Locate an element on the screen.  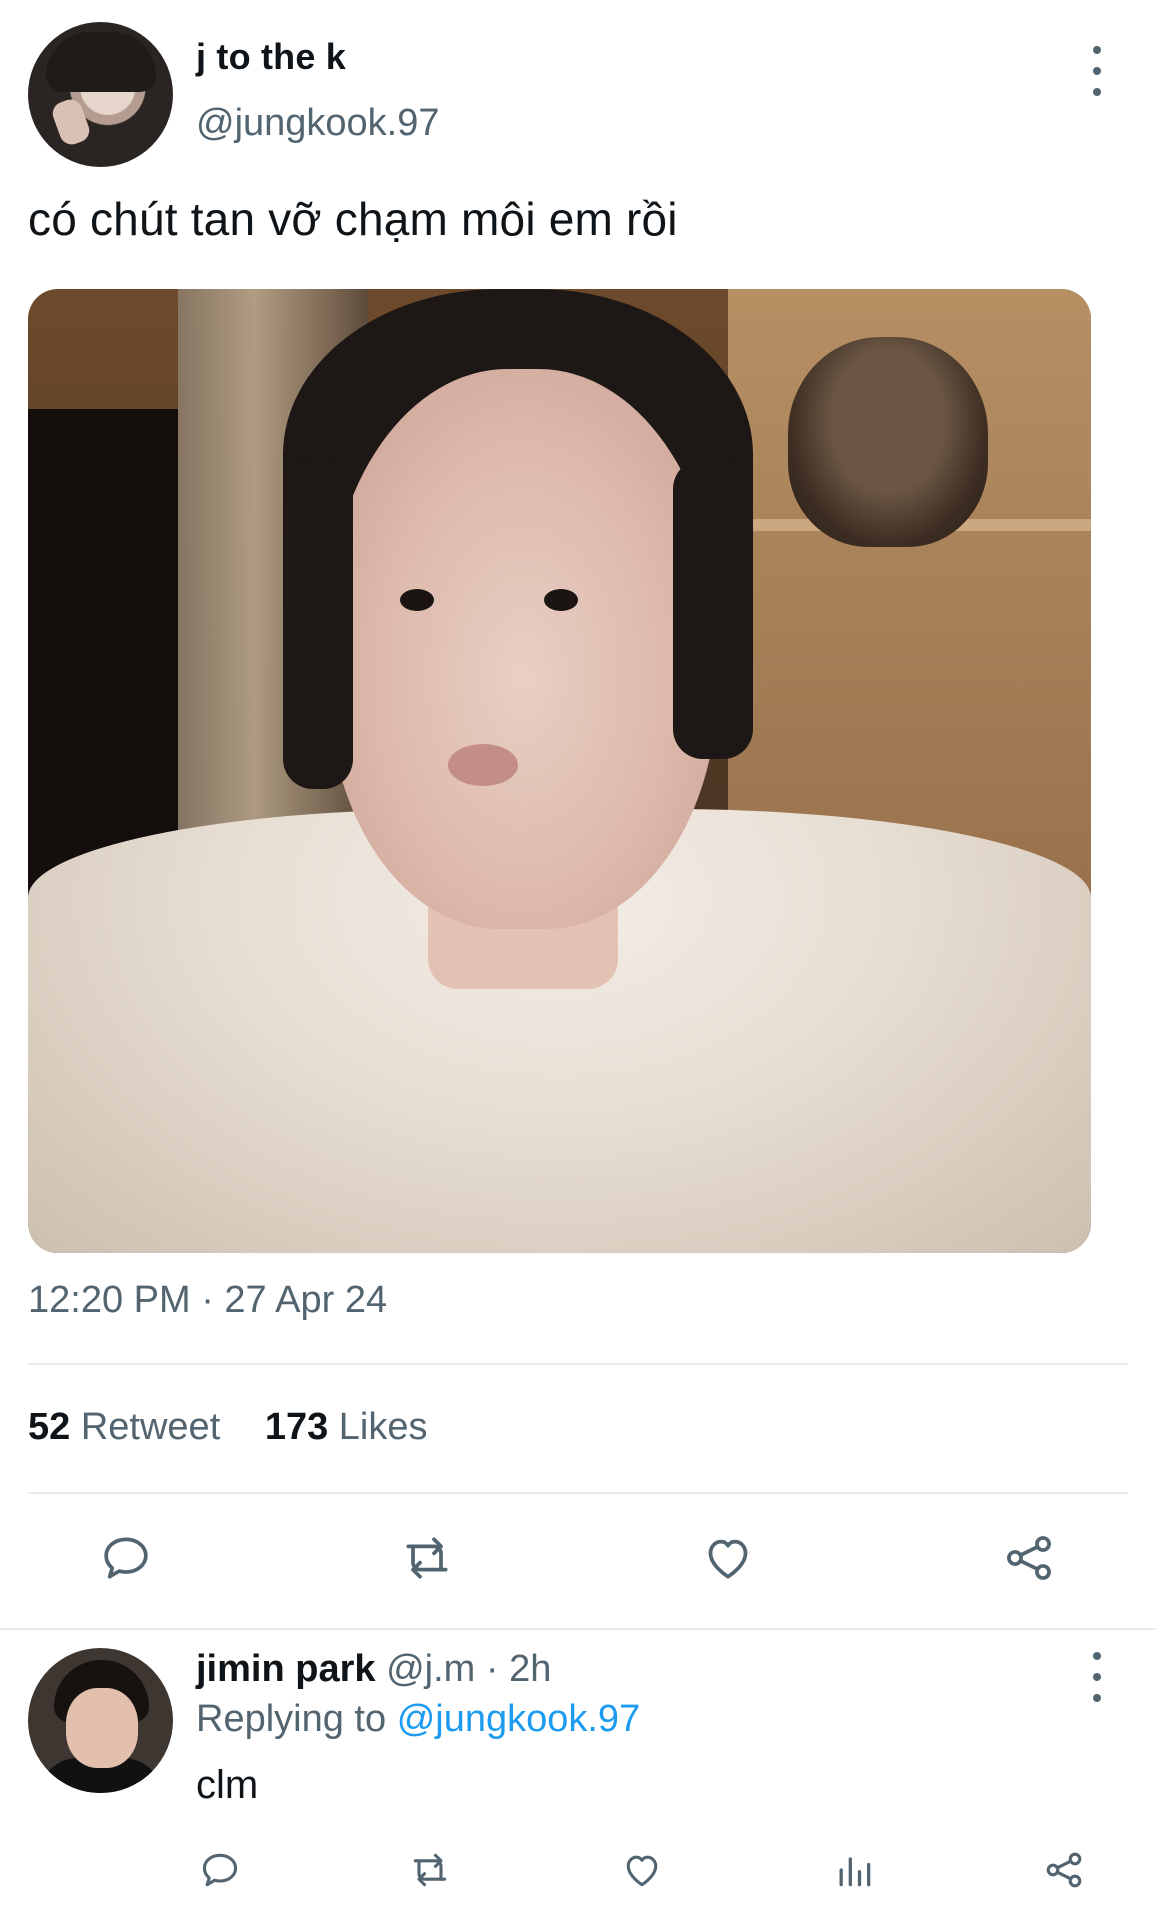
reply-age: · 2h is located at coordinates (518, 1669).